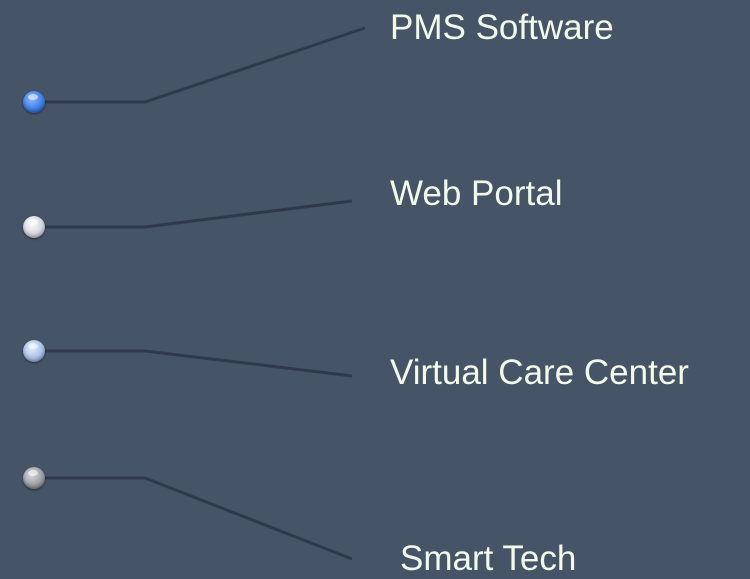  What do you see at coordinates (34, 478) in the screenshot?
I see `bullet-icon-smart-tech` at bounding box center [34, 478].